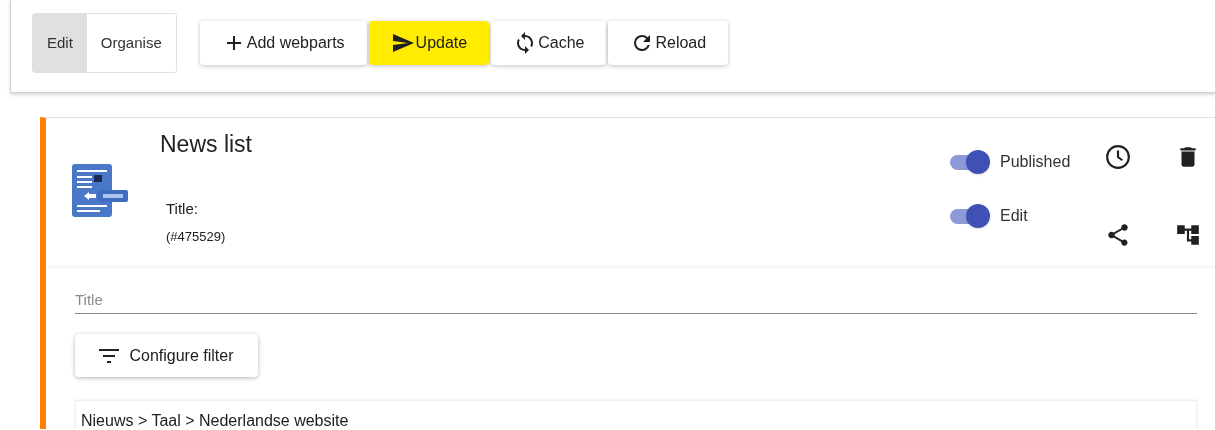  I want to click on send-icon, so click(402, 43).